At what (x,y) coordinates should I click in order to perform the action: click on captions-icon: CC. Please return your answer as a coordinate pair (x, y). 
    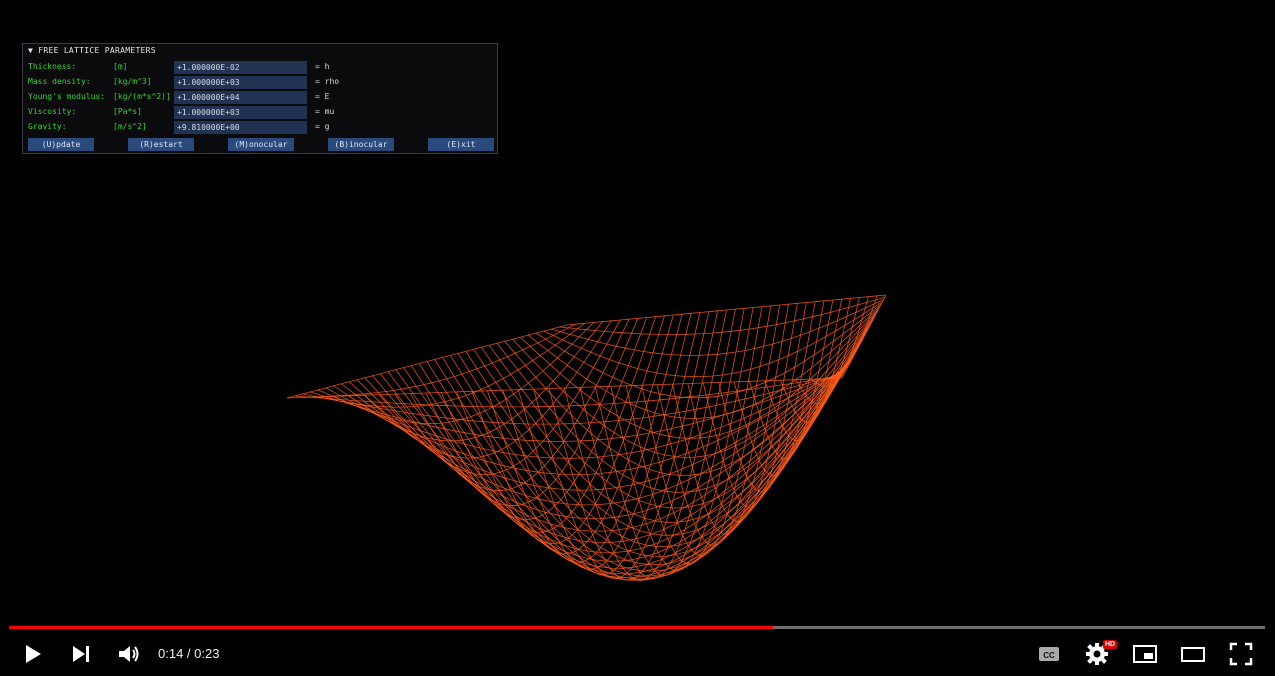
    Looking at the image, I should click on (1049, 654).